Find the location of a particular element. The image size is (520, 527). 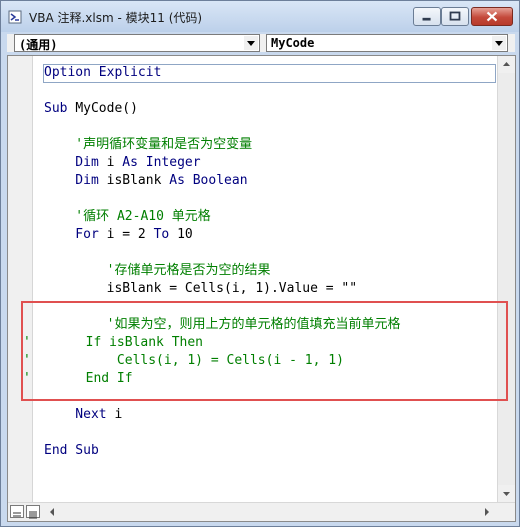

full-module-view-button is located at coordinates (33, 512).